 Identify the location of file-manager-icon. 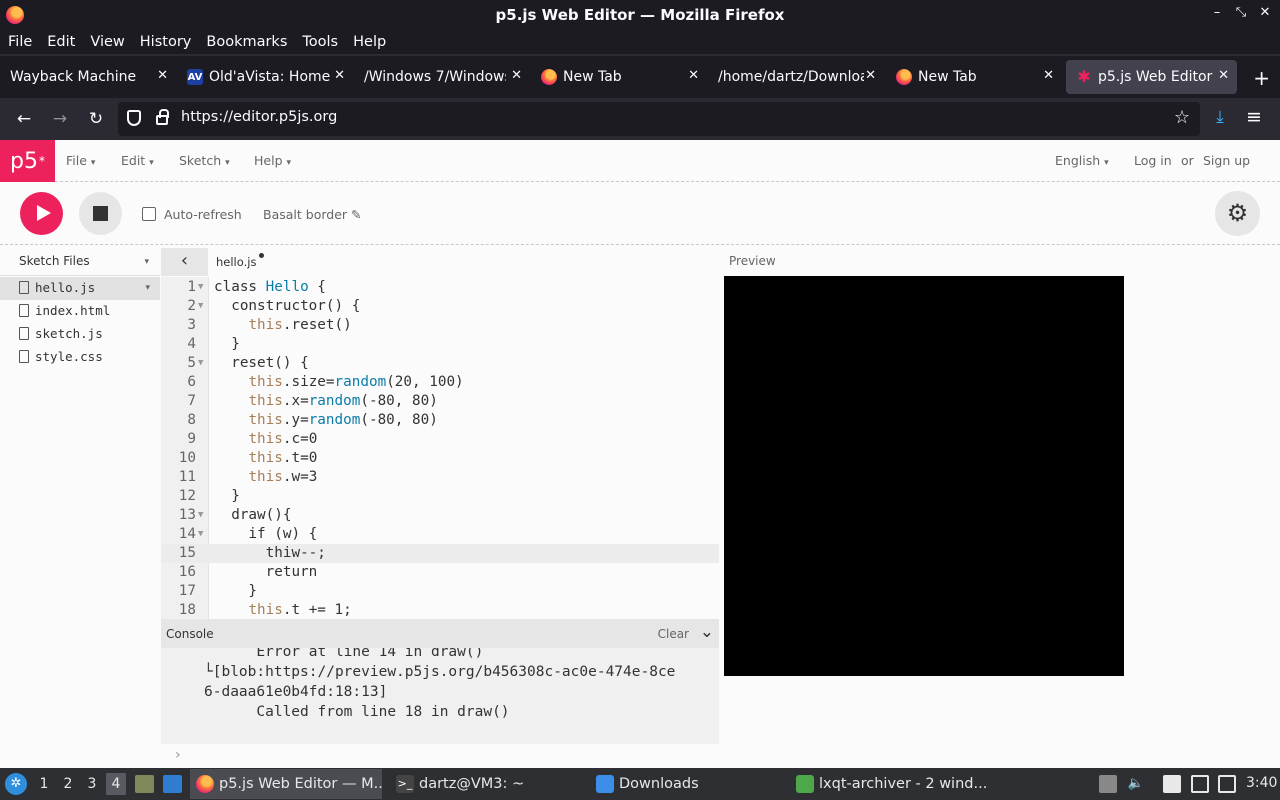
(172, 784).